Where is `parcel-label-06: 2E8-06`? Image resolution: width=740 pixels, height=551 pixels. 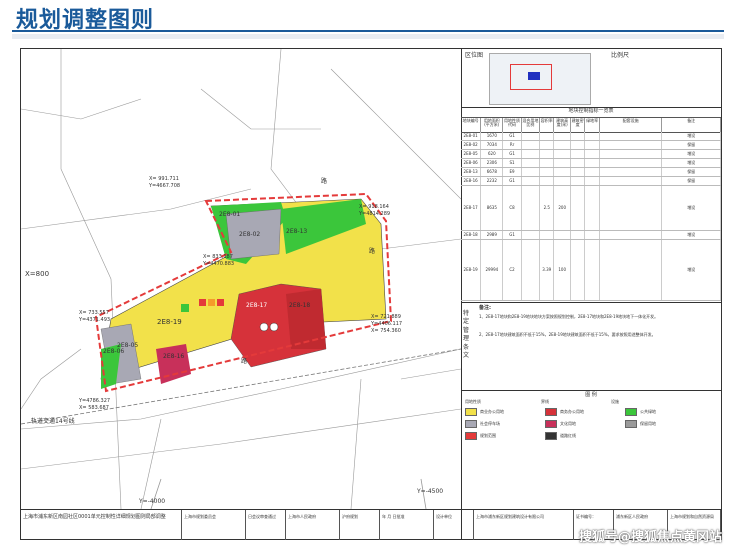
parcel-label-06: 2E8-06 is located at coordinates (114, 351).